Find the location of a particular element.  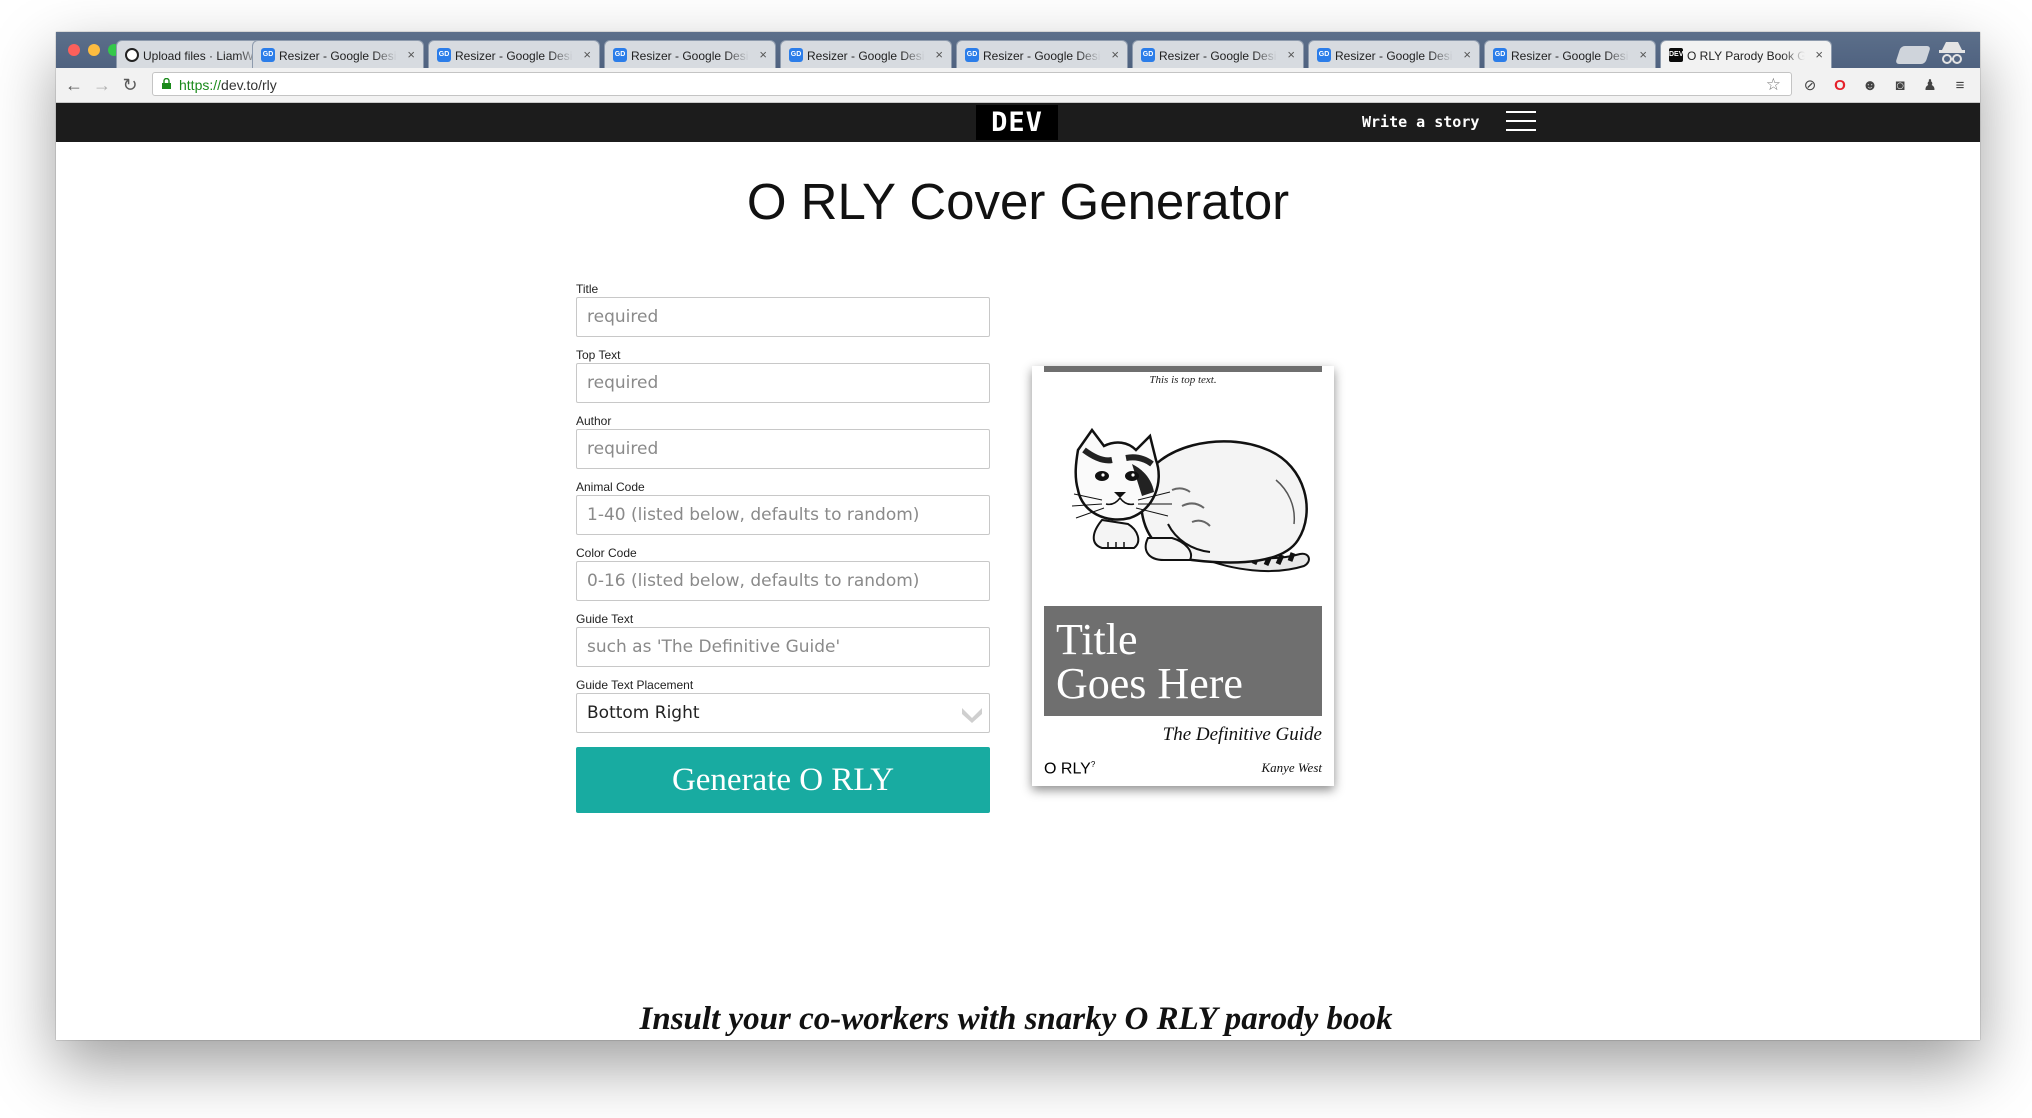

guide-placement-label: Guide Text Placement is located at coordinates (635, 685).